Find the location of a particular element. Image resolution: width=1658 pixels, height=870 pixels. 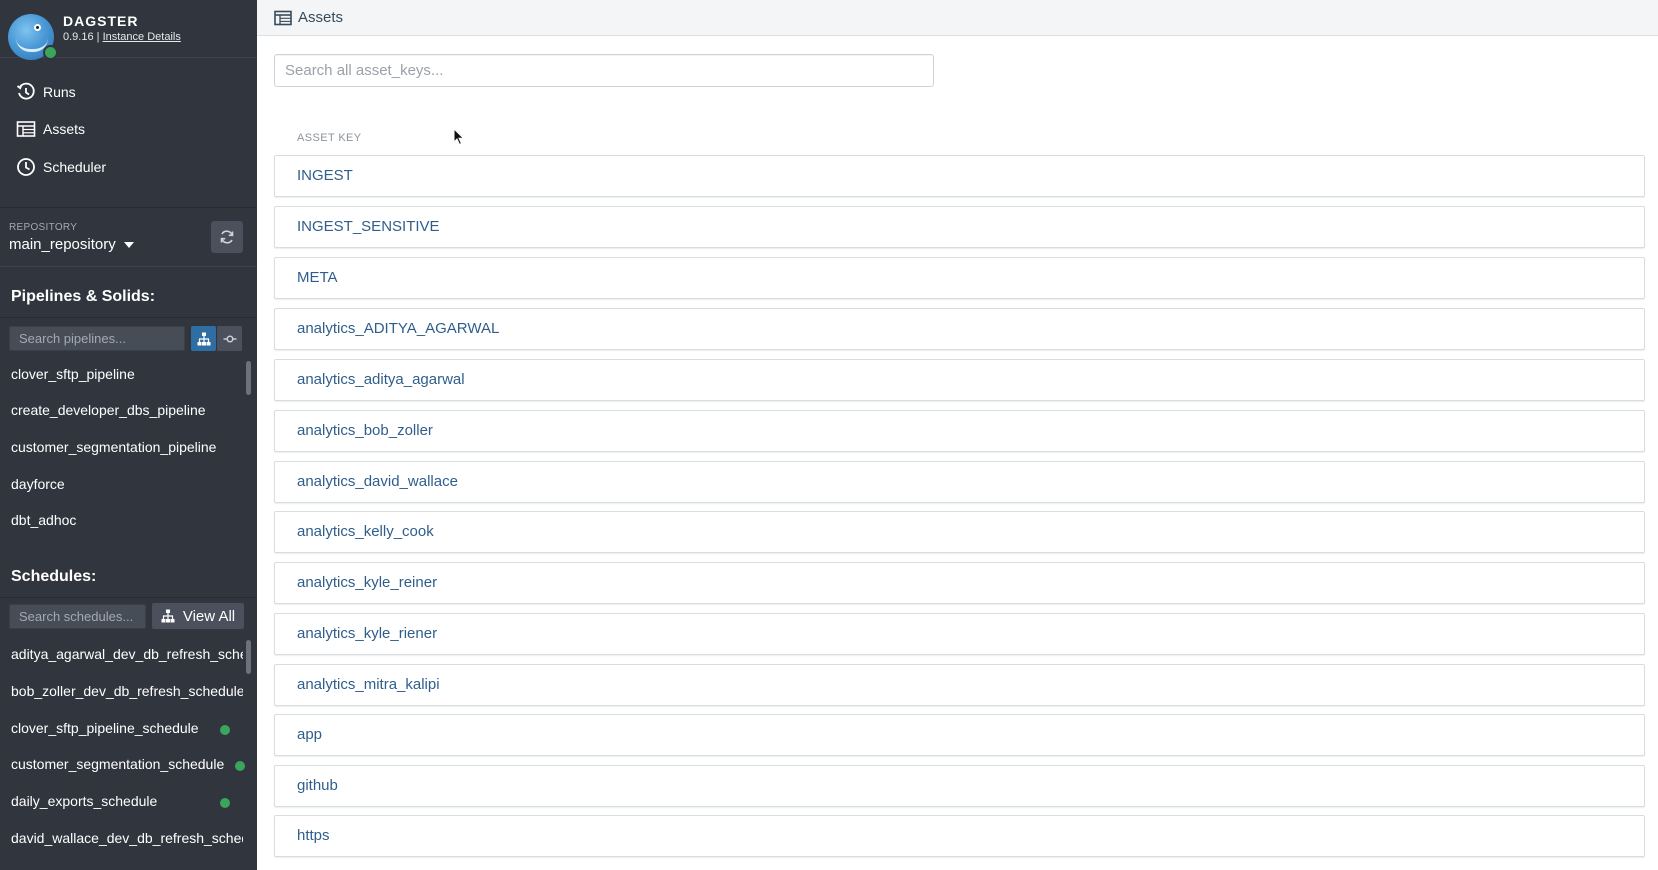

asset-key-link: analytics_david_wallace is located at coordinates (377, 481).